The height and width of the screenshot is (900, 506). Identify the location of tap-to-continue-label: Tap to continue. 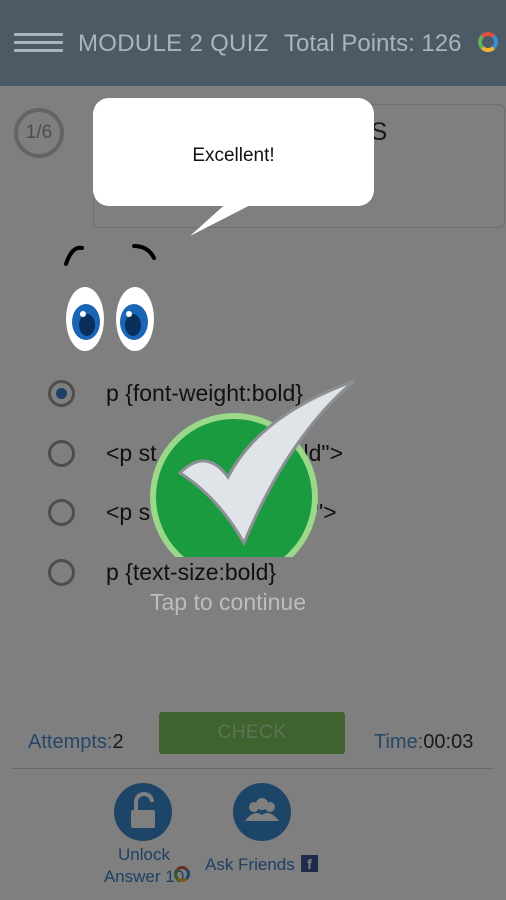
(228, 602).